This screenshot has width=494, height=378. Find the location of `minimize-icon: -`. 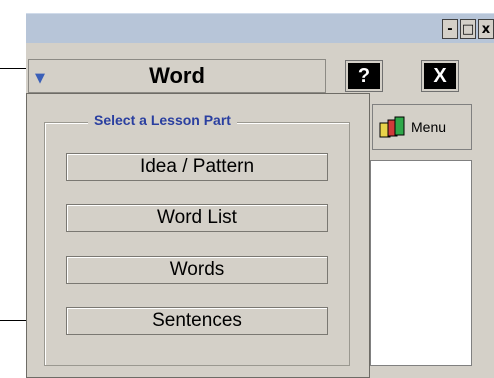

minimize-icon: - is located at coordinates (450, 29).